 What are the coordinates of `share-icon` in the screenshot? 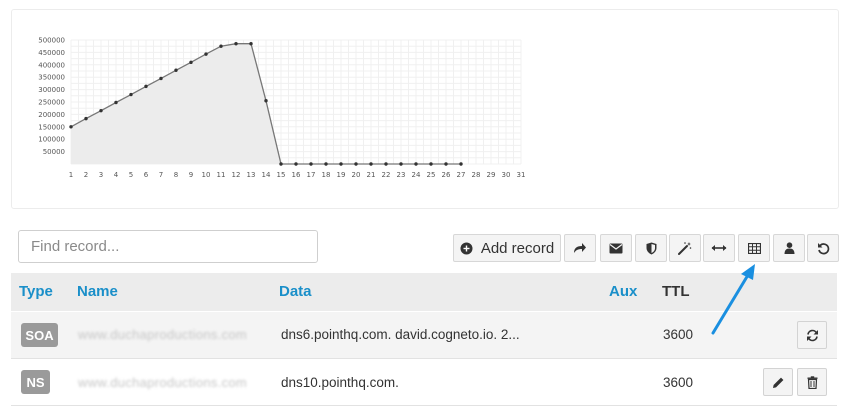 It's located at (580, 248).